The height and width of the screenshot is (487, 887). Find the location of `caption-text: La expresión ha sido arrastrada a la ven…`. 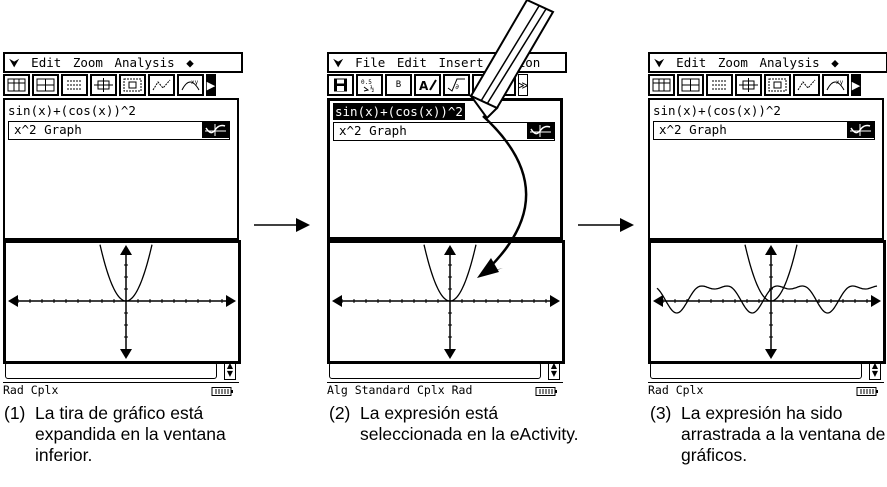

caption-text: La expresión ha sido arrastrada a la ven… is located at coordinates (783, 434).